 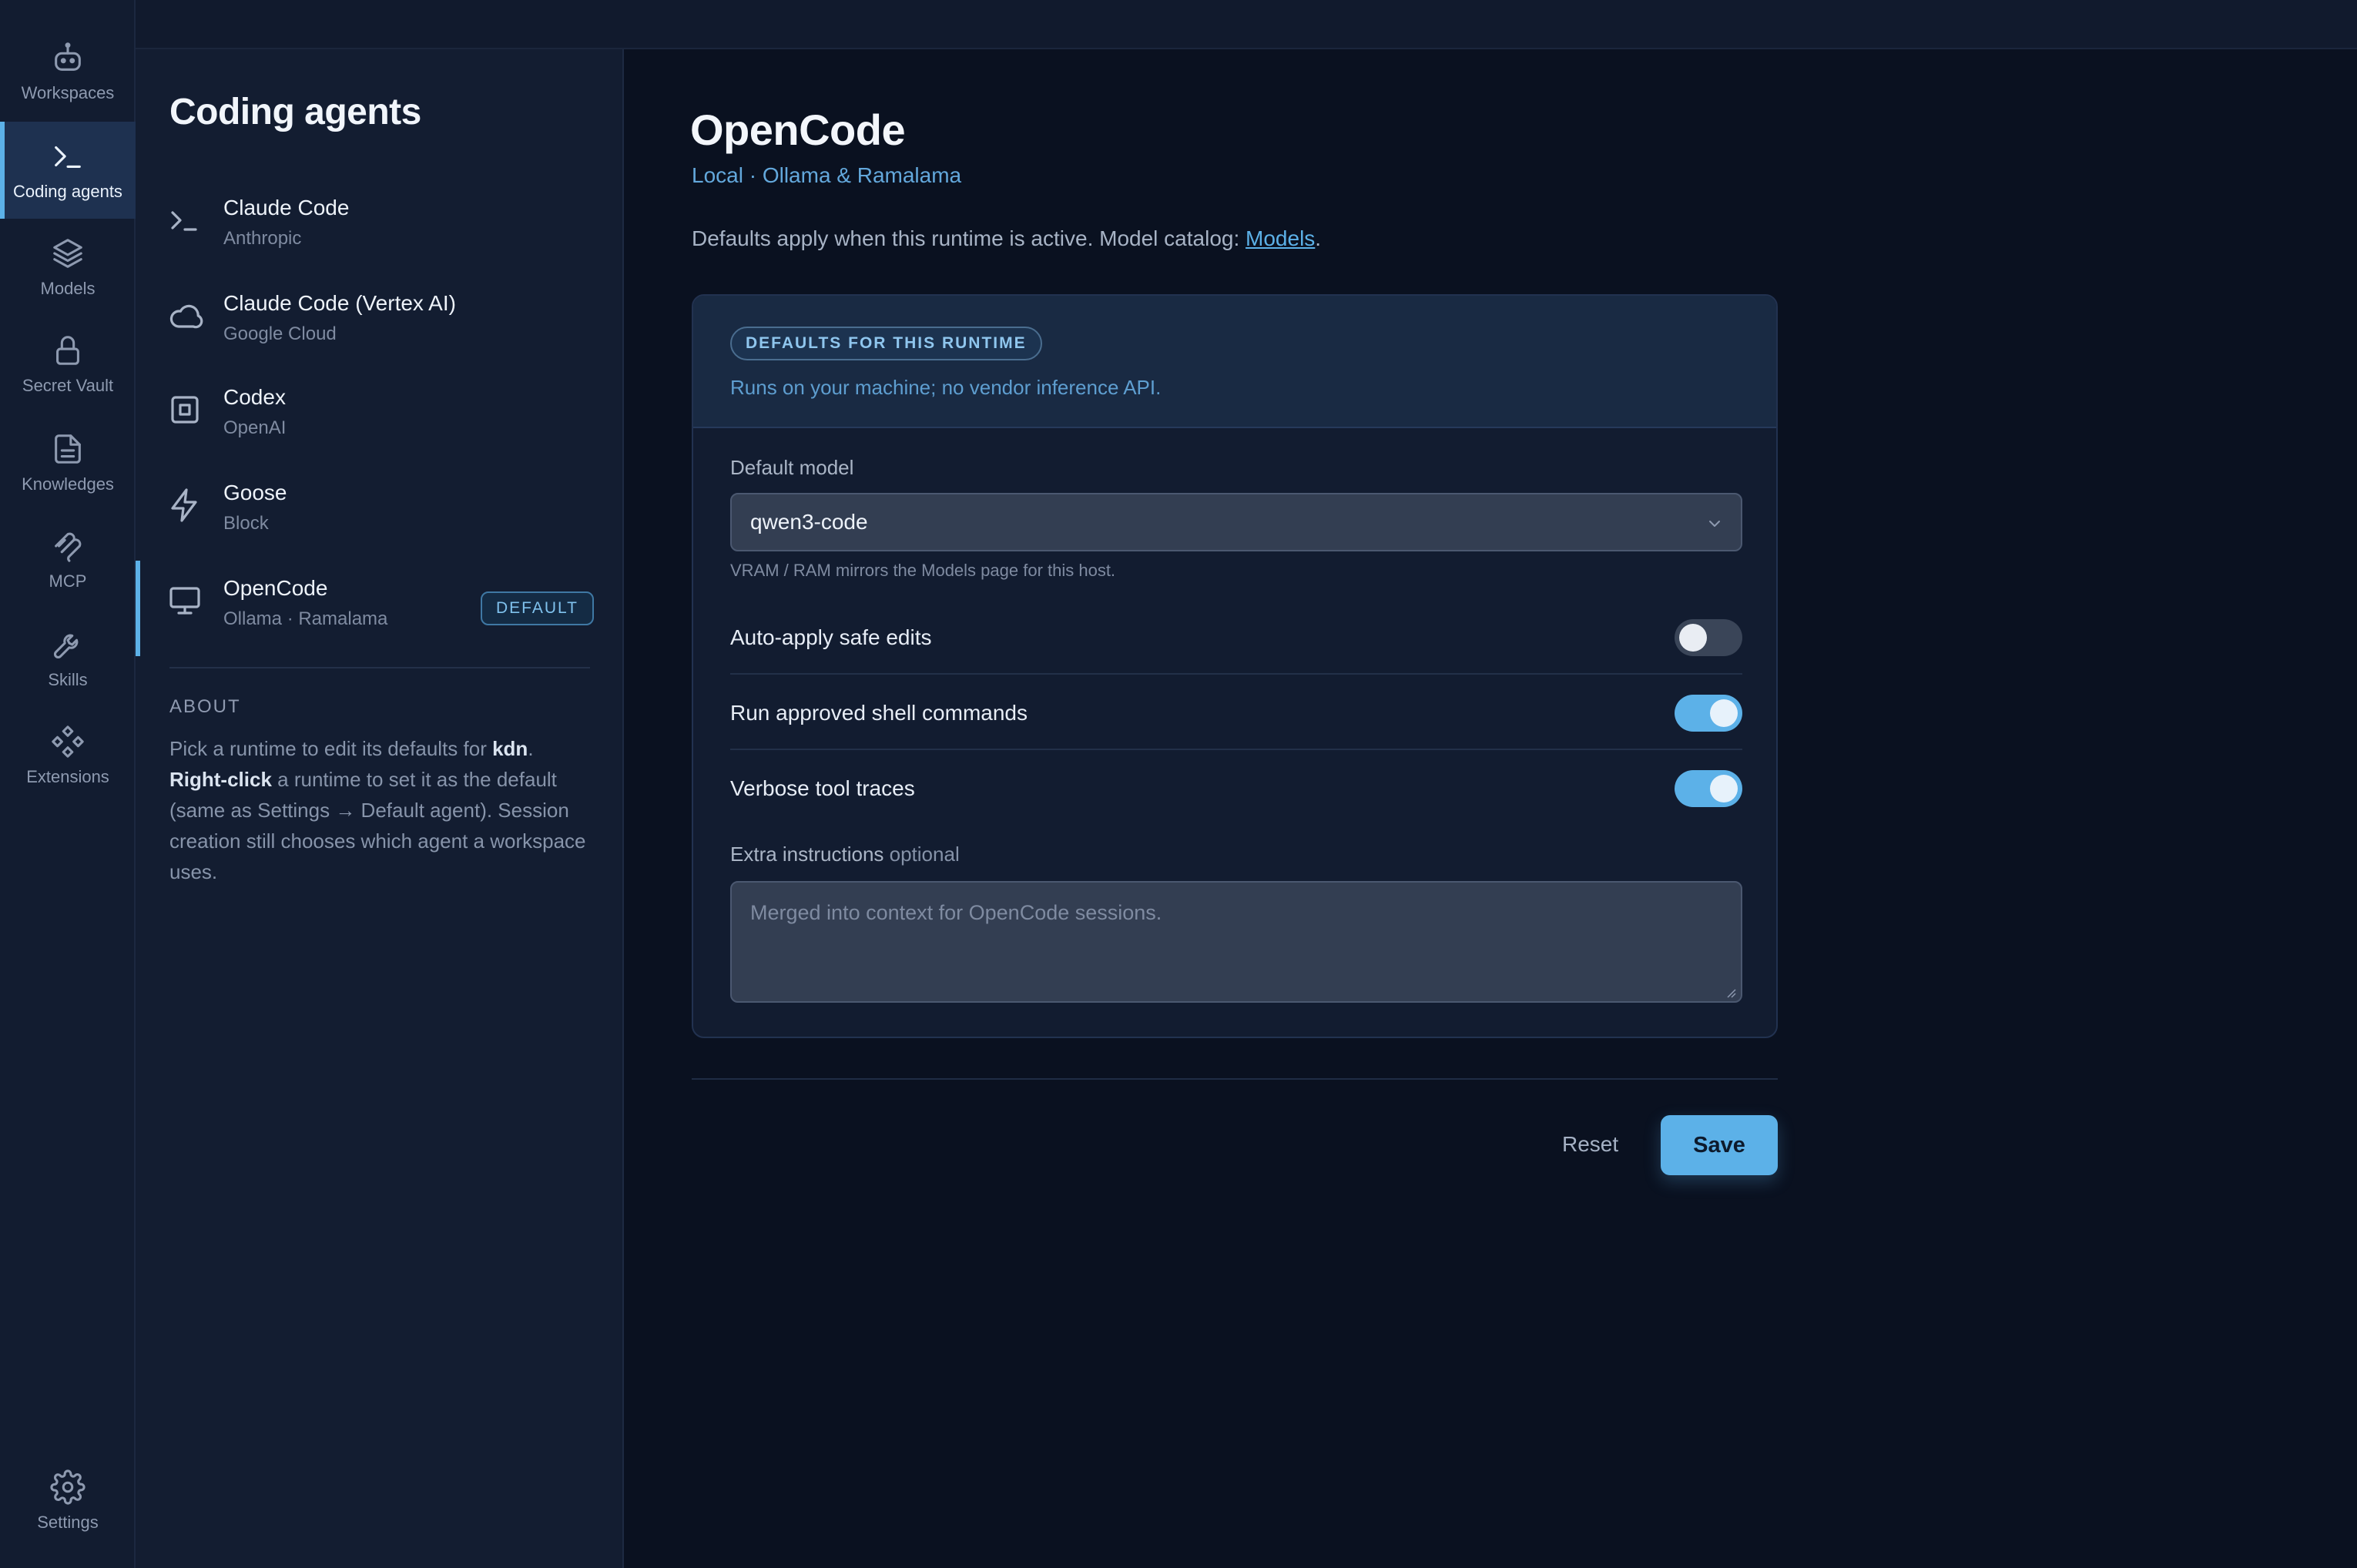 What do you see at coordinates (68, 680) in the screenshot?
I see `nav-item-label: Skills` at bounding box center [68, 680].